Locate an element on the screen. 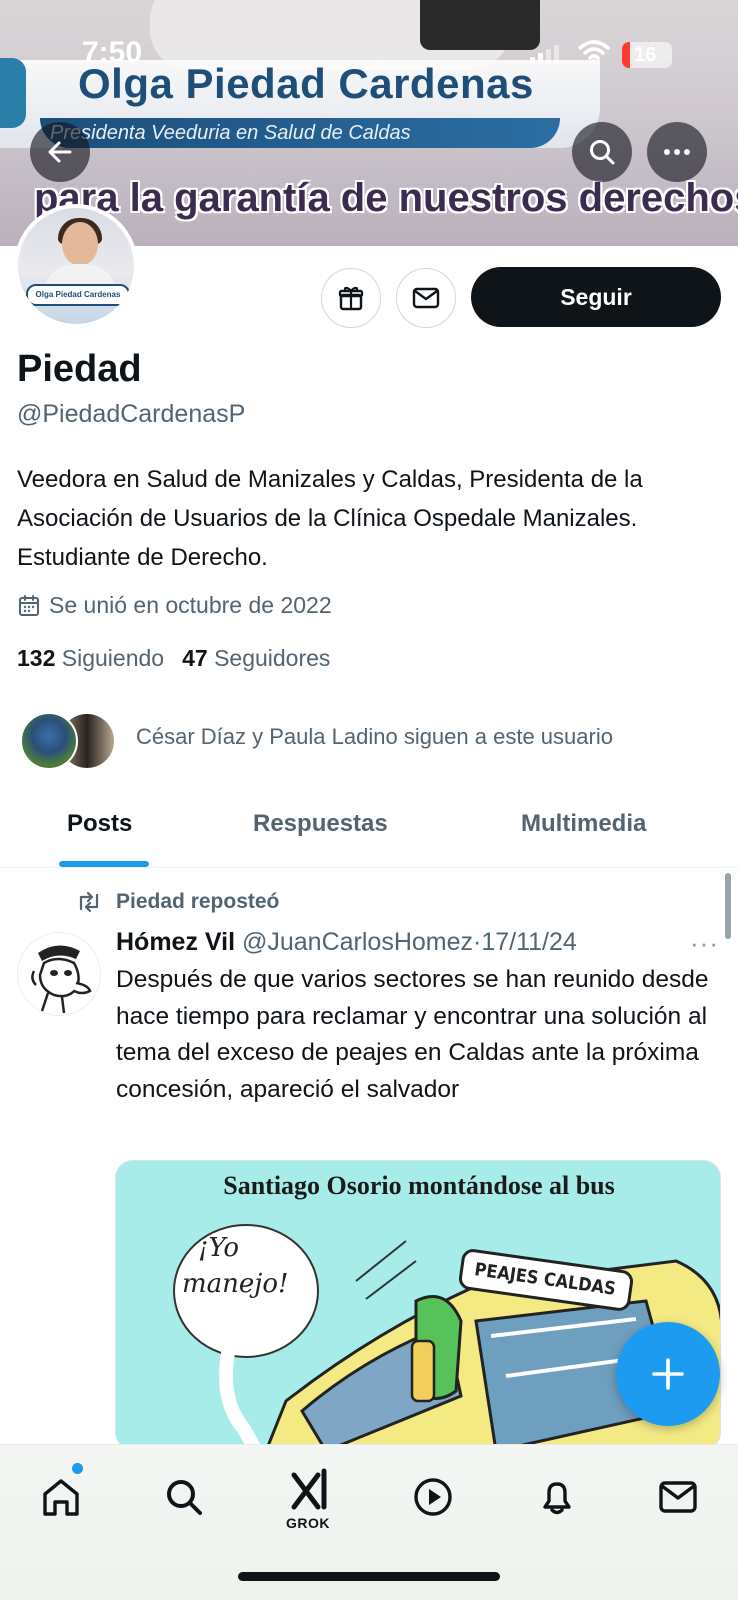 The width and height of the screenshot is (738, 1600). avatar-face is located at coordinates (80, 244).